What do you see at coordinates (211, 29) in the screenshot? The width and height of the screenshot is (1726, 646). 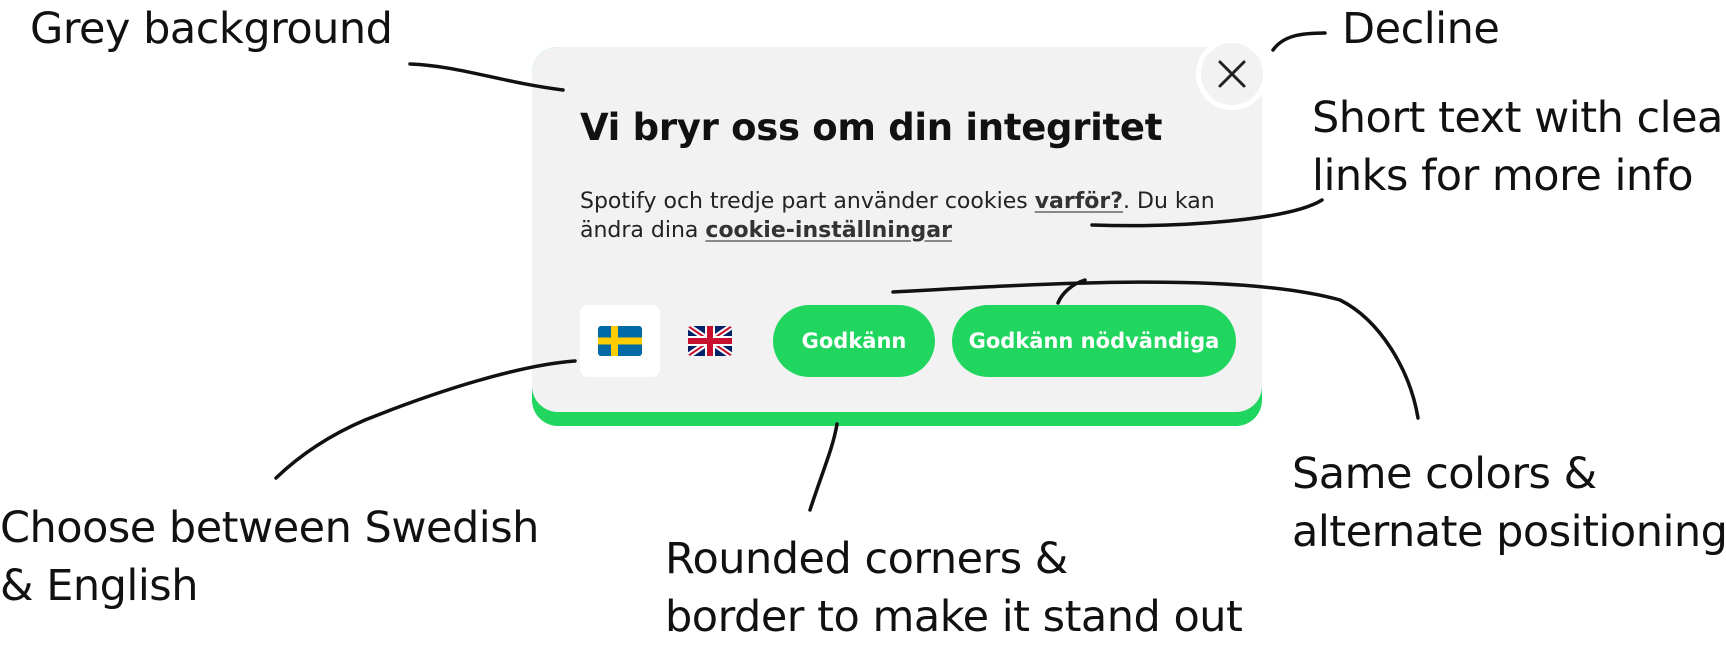 I see `annotation-grey-background: Grey background` at bounding box center [211, 29].